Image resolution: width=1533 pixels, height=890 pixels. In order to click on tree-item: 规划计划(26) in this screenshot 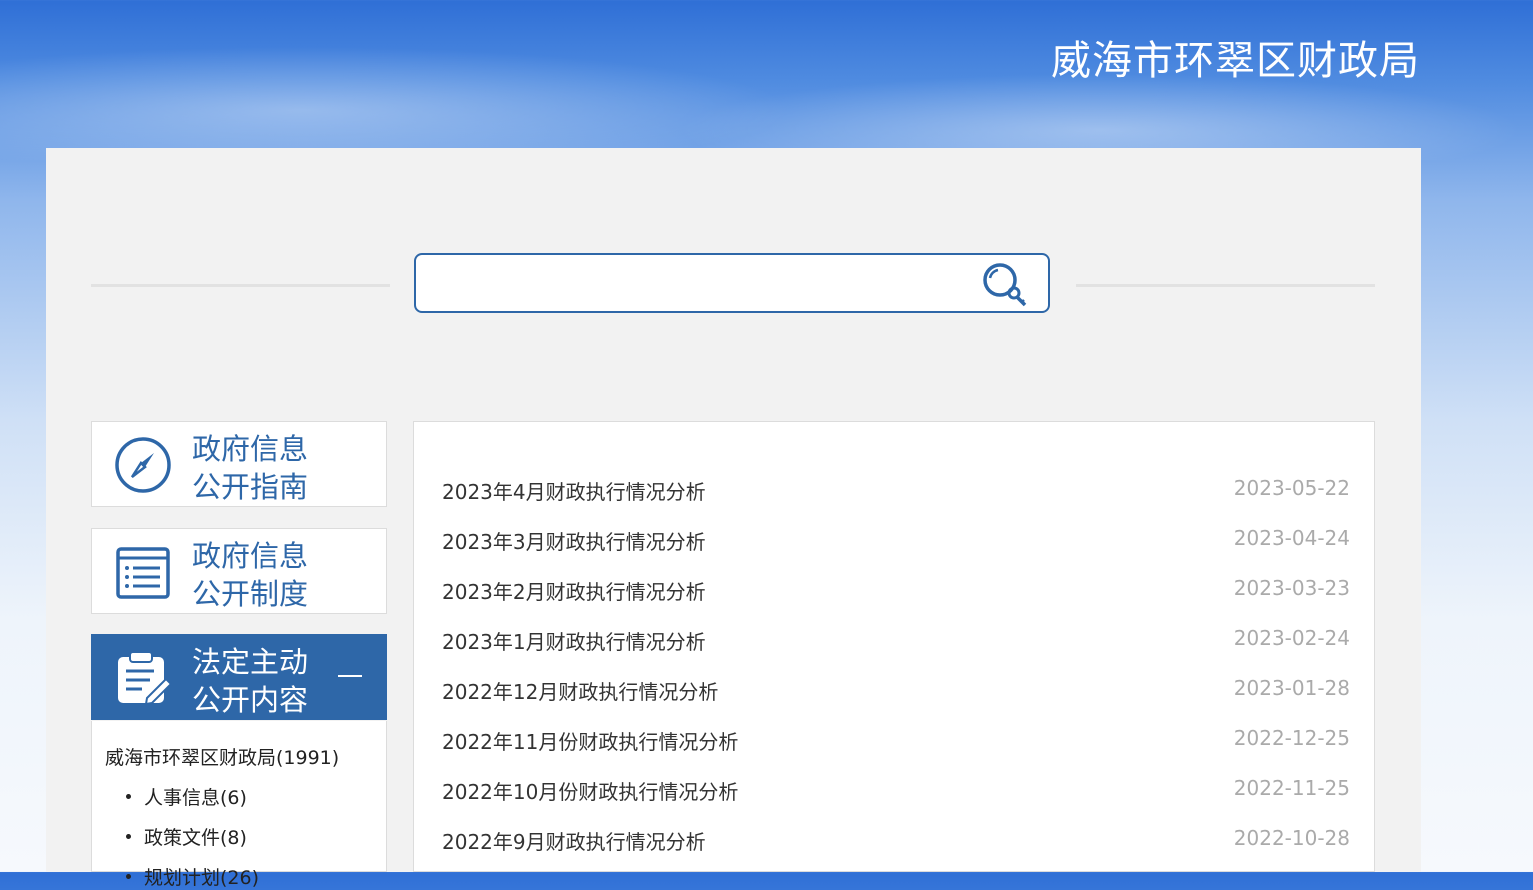, I will do `click(192, 876)`.